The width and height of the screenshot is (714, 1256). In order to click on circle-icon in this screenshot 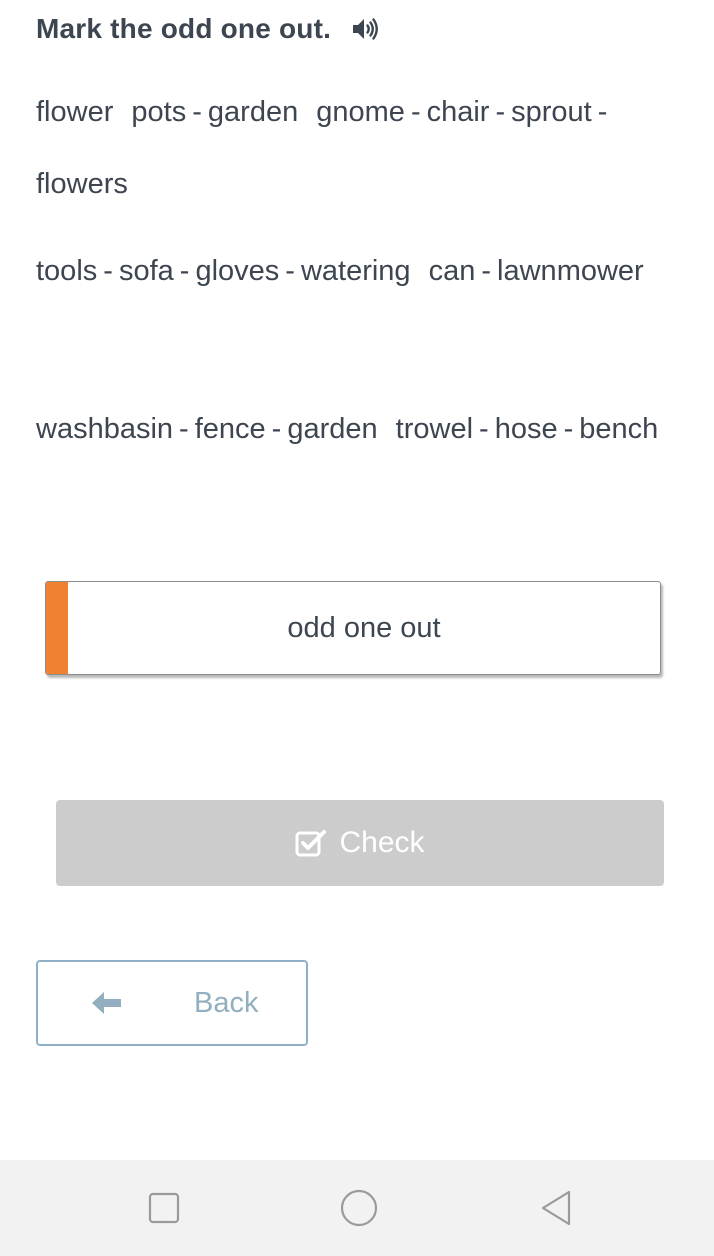, I will do `click(359, 1208)`.